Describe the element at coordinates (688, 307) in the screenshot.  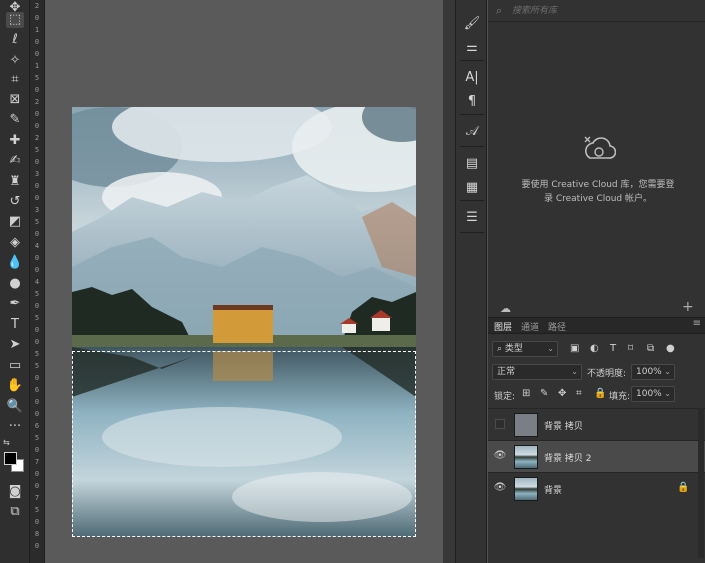
I see `add-icon: +` at that location.